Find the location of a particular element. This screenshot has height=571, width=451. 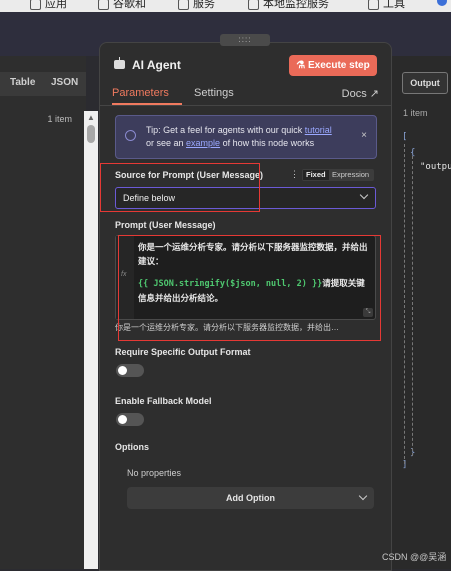

tabs-divider is located at coordinates (245, 105).